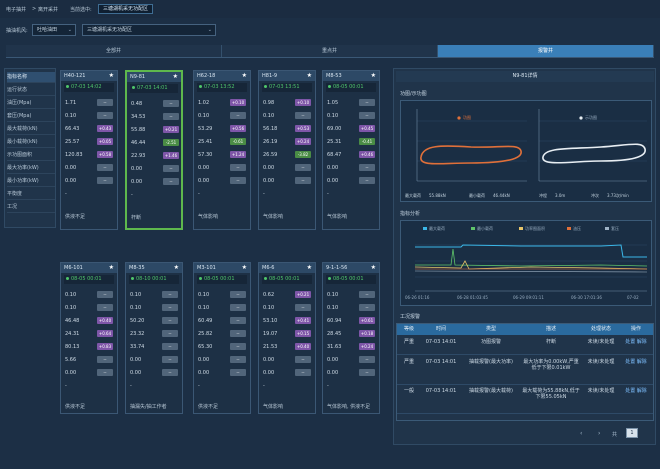  I want to click on chart-legend: 最小载荷, so click(485, 228).